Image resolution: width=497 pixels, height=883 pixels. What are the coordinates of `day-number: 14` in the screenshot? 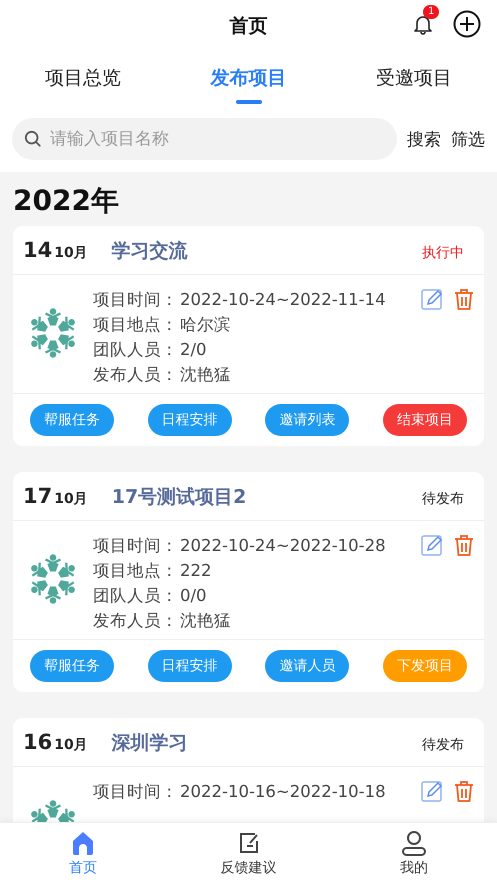 It's located at (37, 250).